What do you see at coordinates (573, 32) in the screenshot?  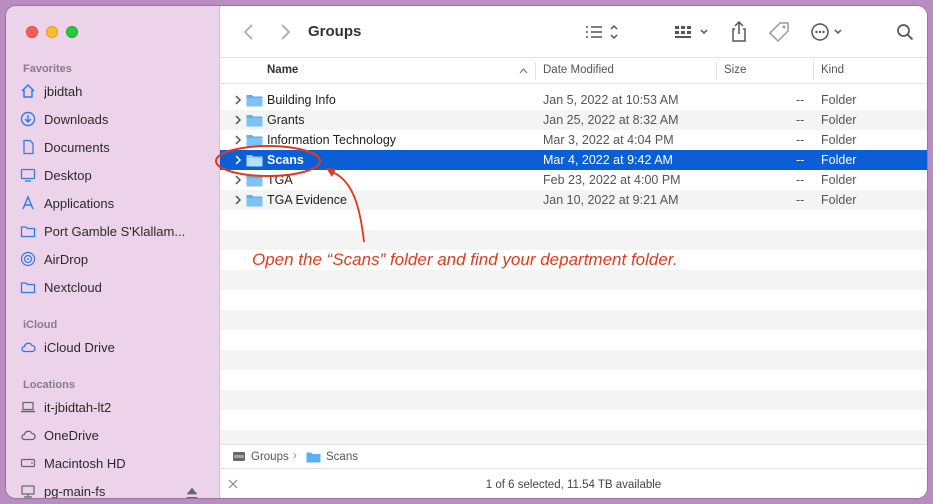 I see `toolbar: Groups` at bounding box center [573, 32].